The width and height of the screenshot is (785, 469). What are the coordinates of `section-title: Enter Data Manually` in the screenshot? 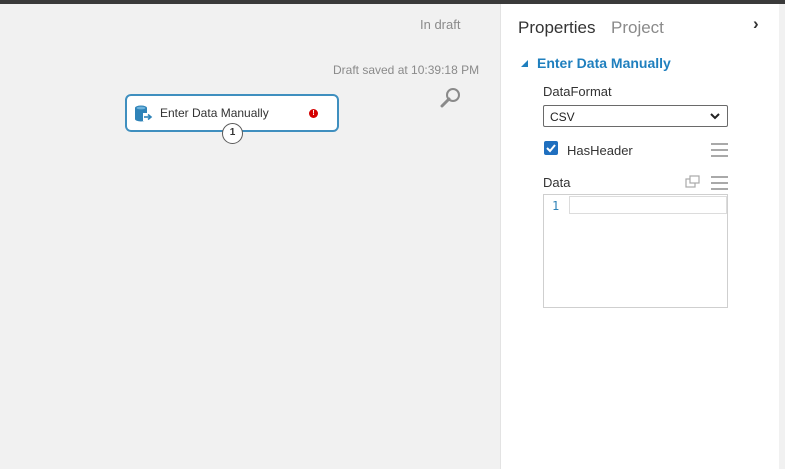 It's located at (604, 63).